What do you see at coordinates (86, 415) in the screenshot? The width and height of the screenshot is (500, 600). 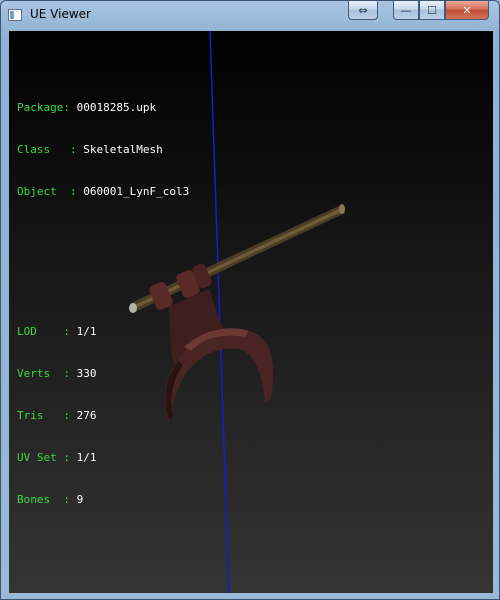 I see `info-value: 276` at bounding box center [86, 415].